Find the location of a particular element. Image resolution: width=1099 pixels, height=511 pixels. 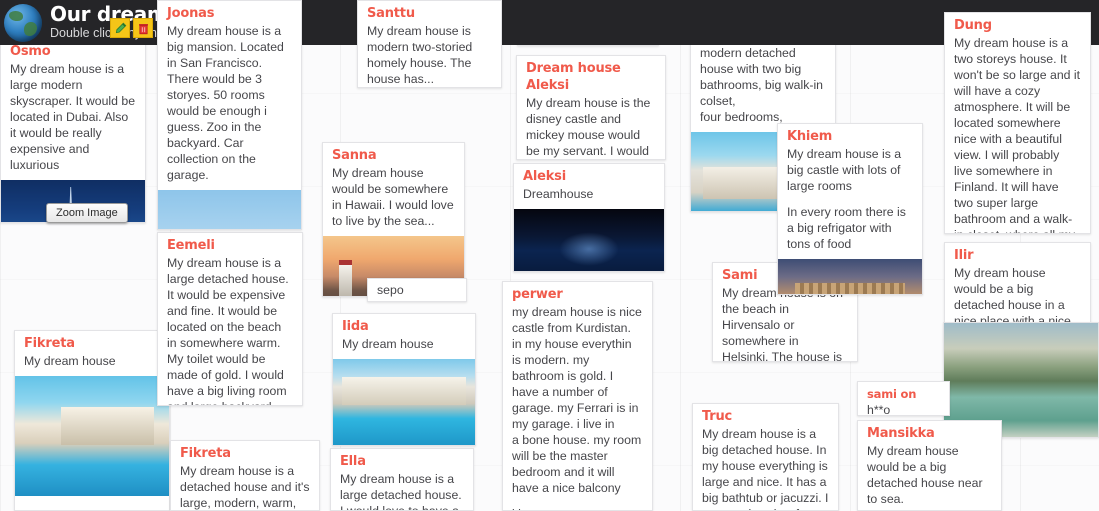

note-title: Ella is located at coordinates (353, 461).